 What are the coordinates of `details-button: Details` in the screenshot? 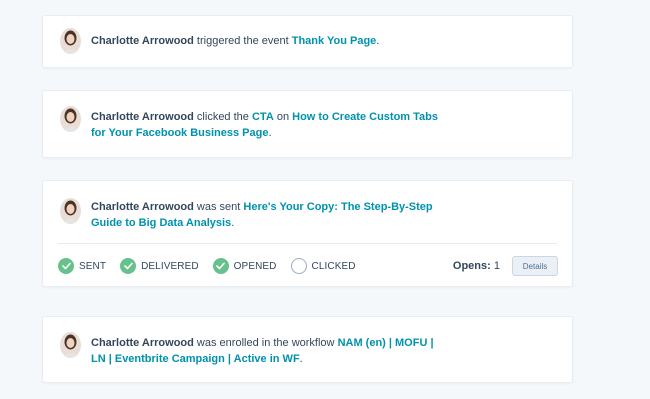 It's located at (535, 266).